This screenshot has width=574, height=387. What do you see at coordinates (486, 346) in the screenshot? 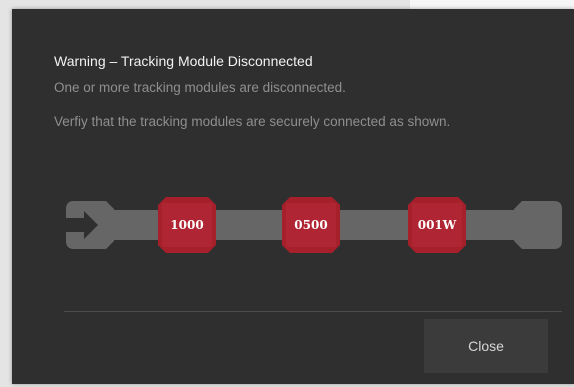
I see `close-button: Close` at bounding box center [486, 346].